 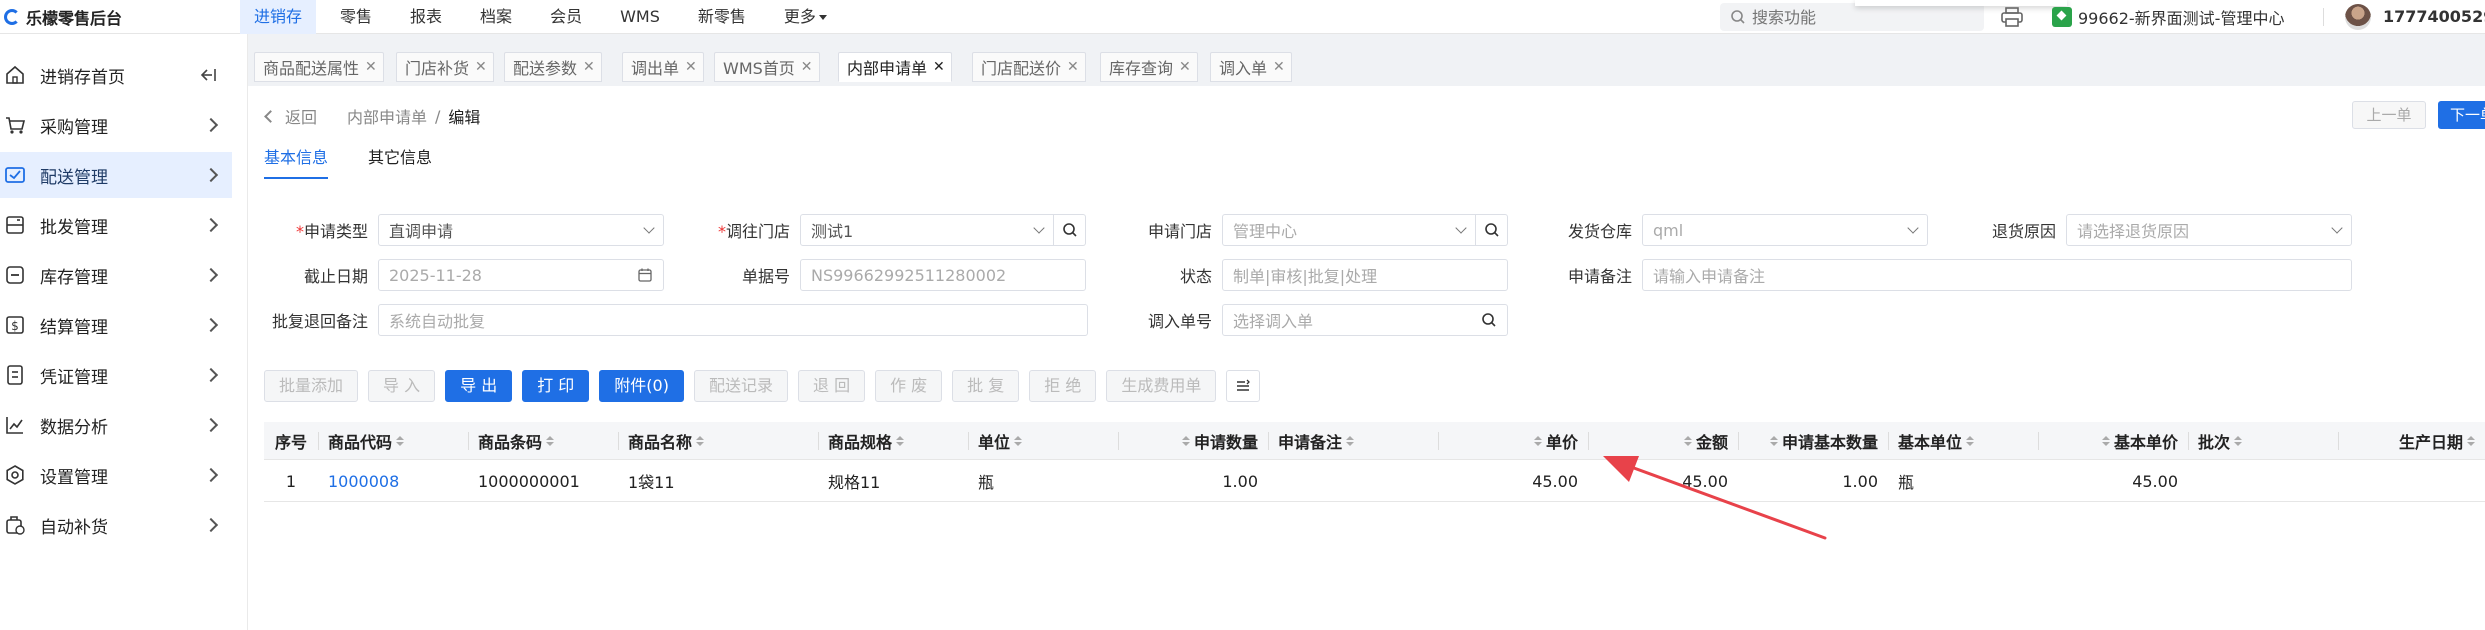 I want to click on deadline-datepicker: 2025-11-28, so click(x=521, y=275).